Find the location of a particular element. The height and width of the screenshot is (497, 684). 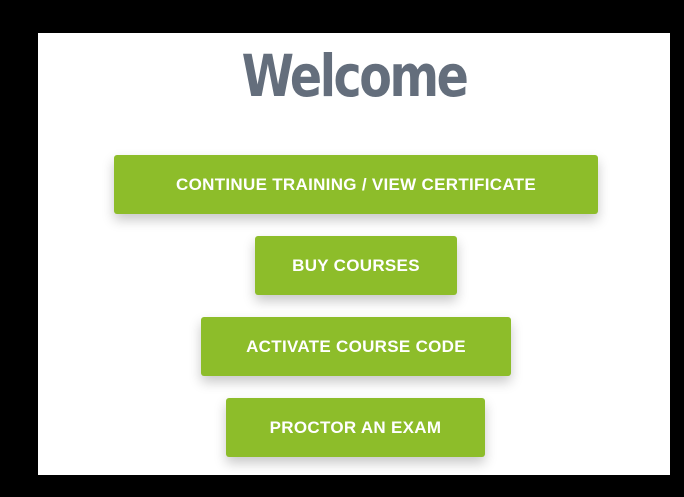

continue-training-button: CONTINUE TRAINING / VIEW CERTIFICATE is located at coordinates (356, 184).